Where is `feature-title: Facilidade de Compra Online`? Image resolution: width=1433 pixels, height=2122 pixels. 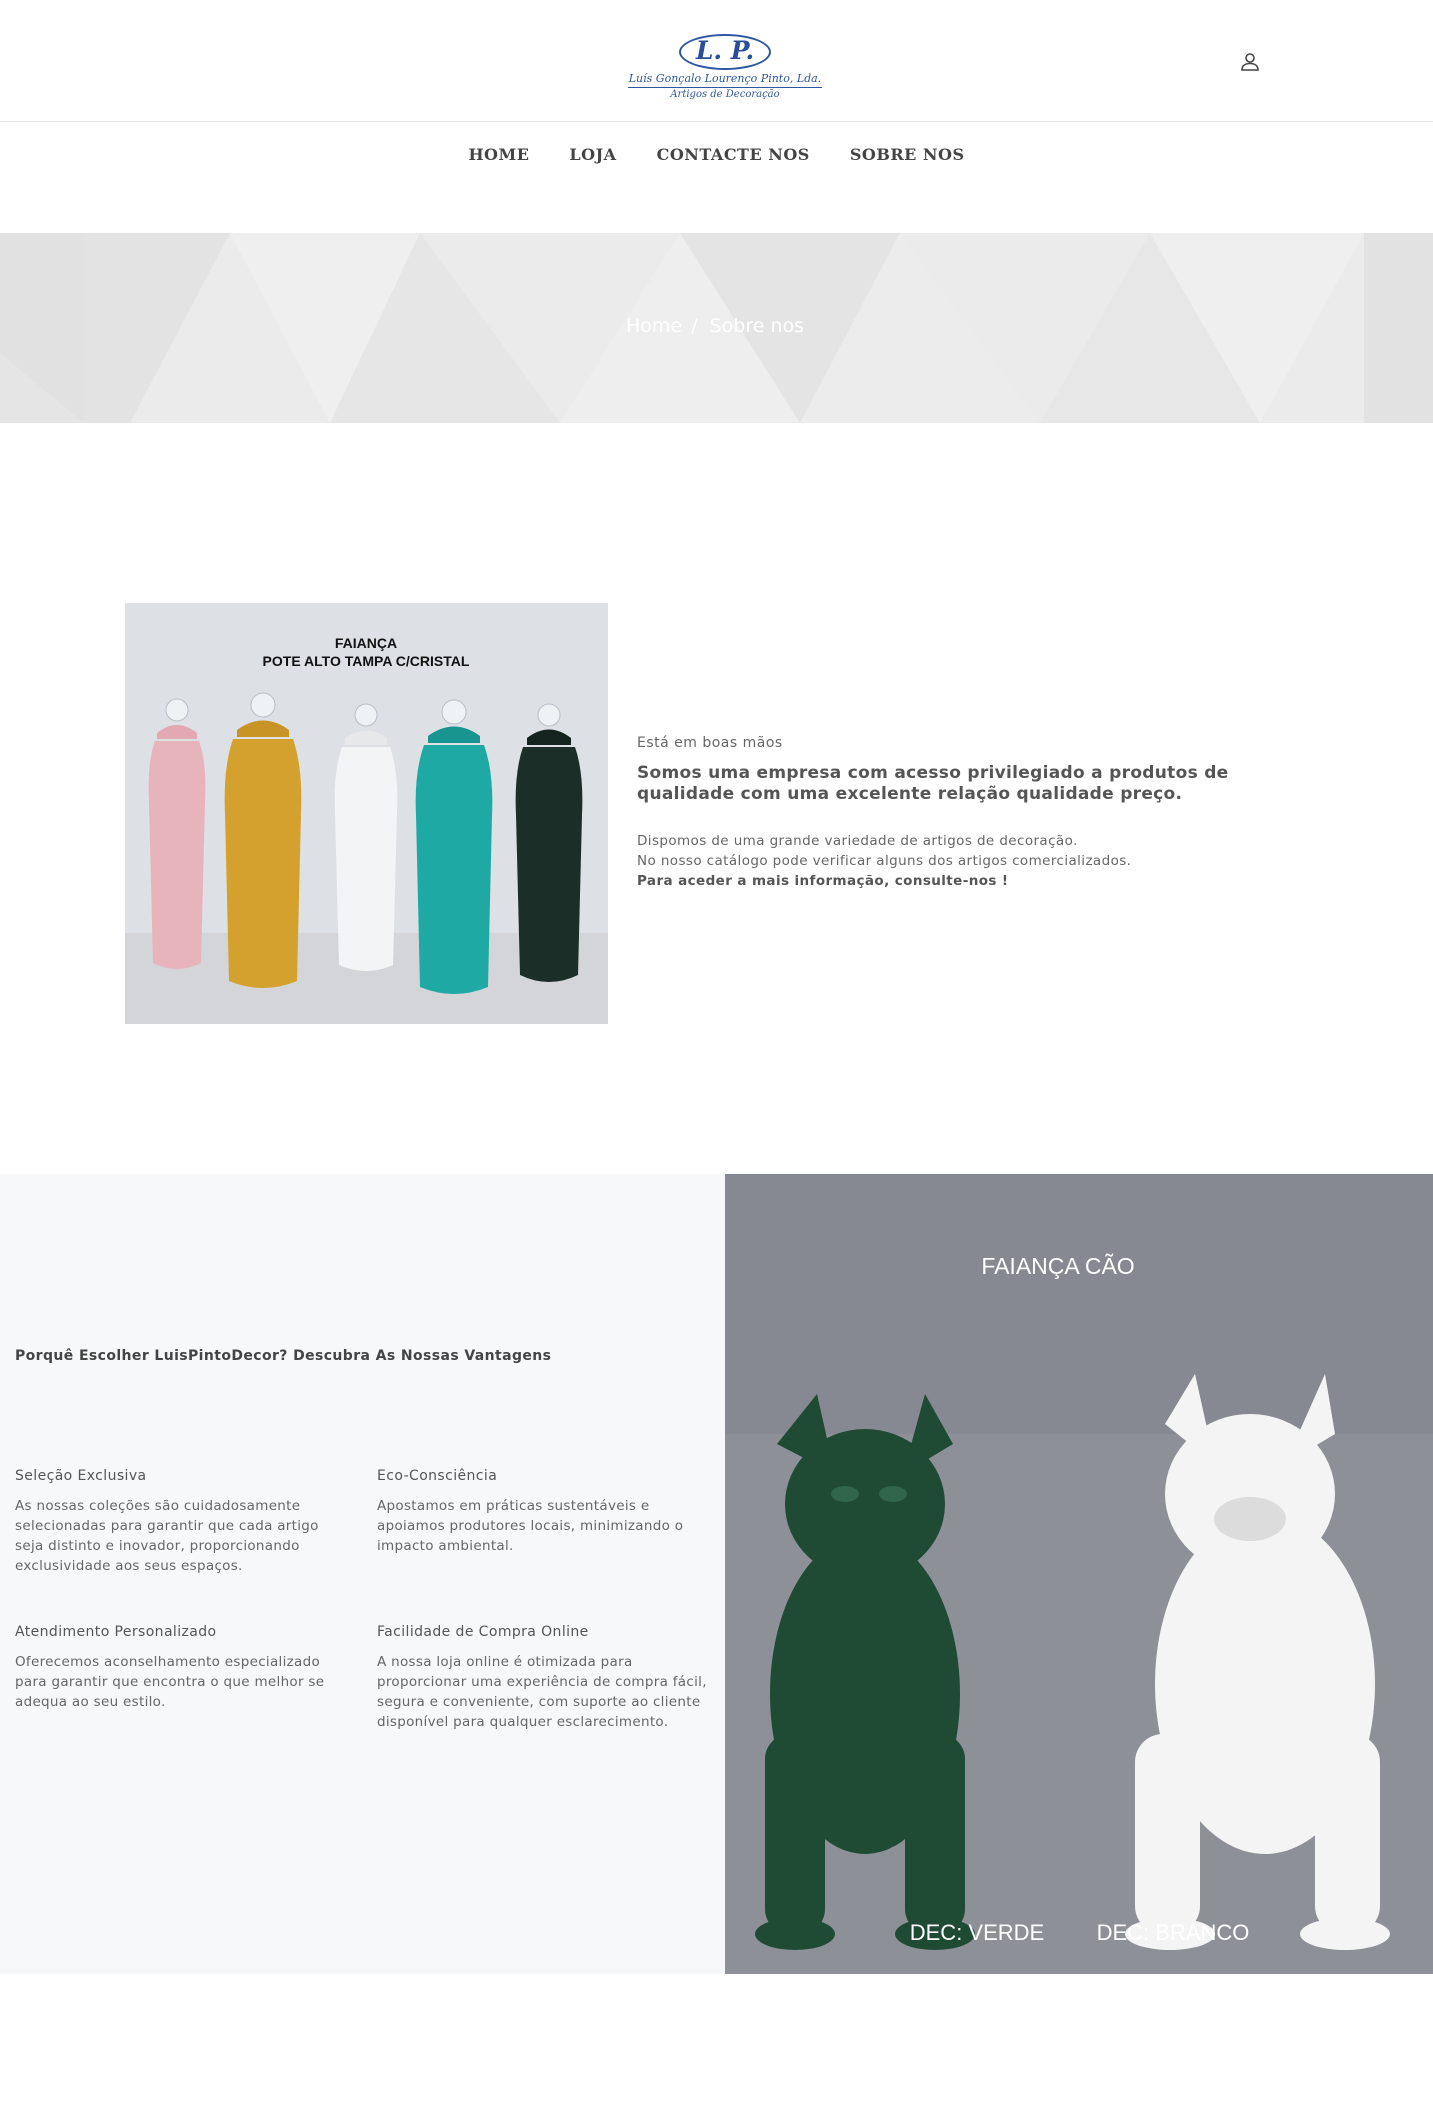
feature-title: Facilidade de Compra Online is located at coordinates (483, 1632).